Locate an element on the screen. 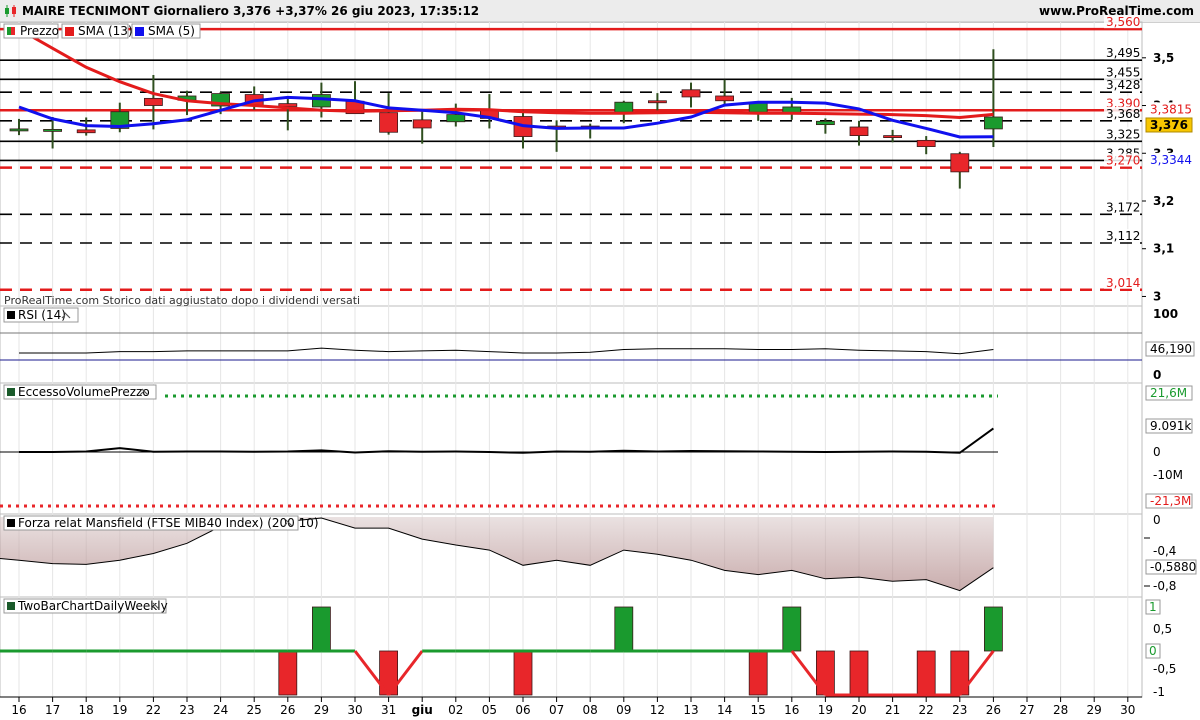 The image size is (1200, 720). x-axis-label: 15 is located at coordinates (758, 710).